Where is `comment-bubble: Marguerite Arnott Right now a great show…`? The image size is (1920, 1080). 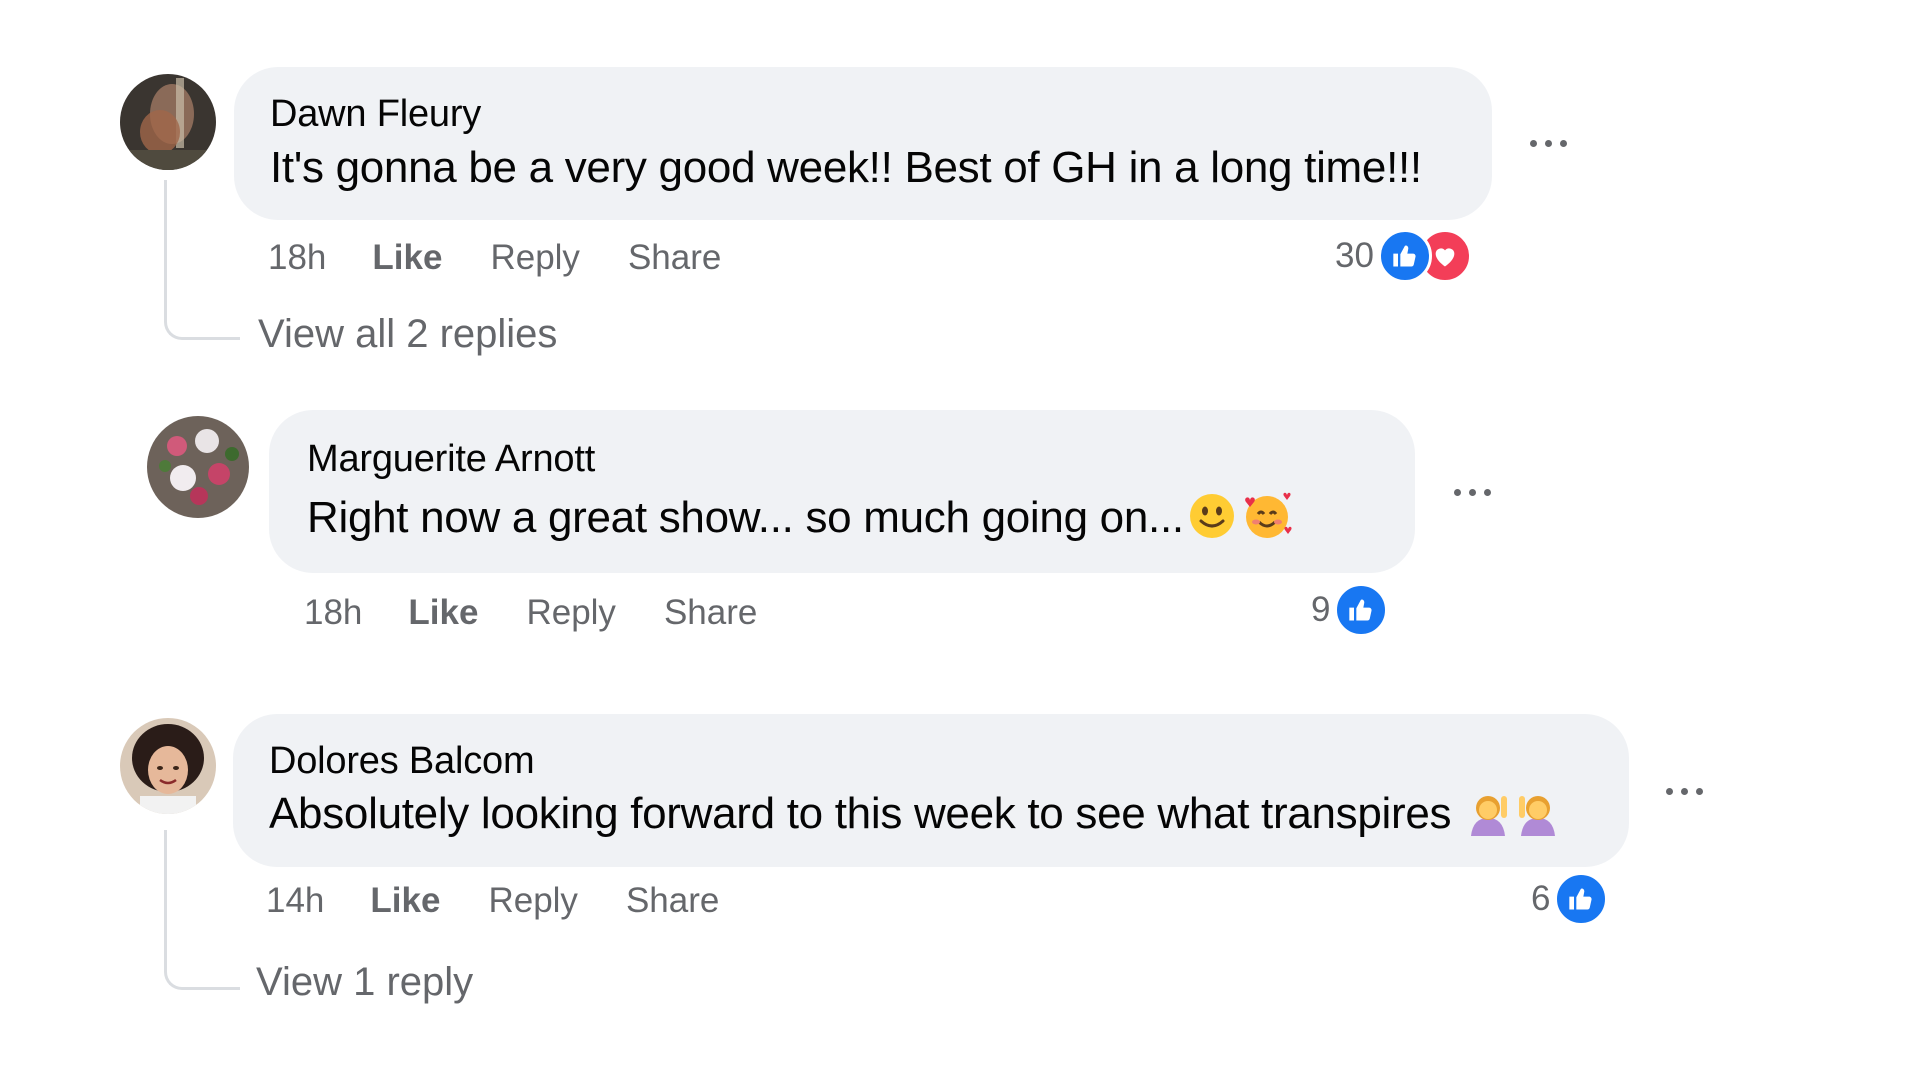
comment-bubble: Marguerite Arnott Right now a great show… is located at coordinates (842, 491).